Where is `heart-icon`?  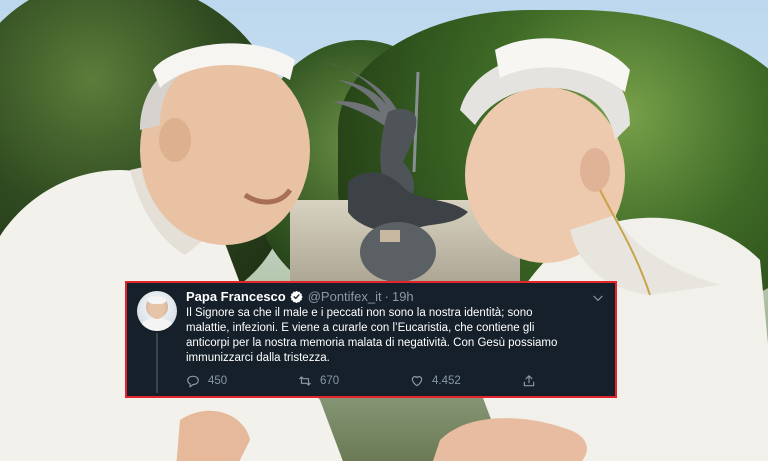 heart-icon is located at coordinates (417, 381).